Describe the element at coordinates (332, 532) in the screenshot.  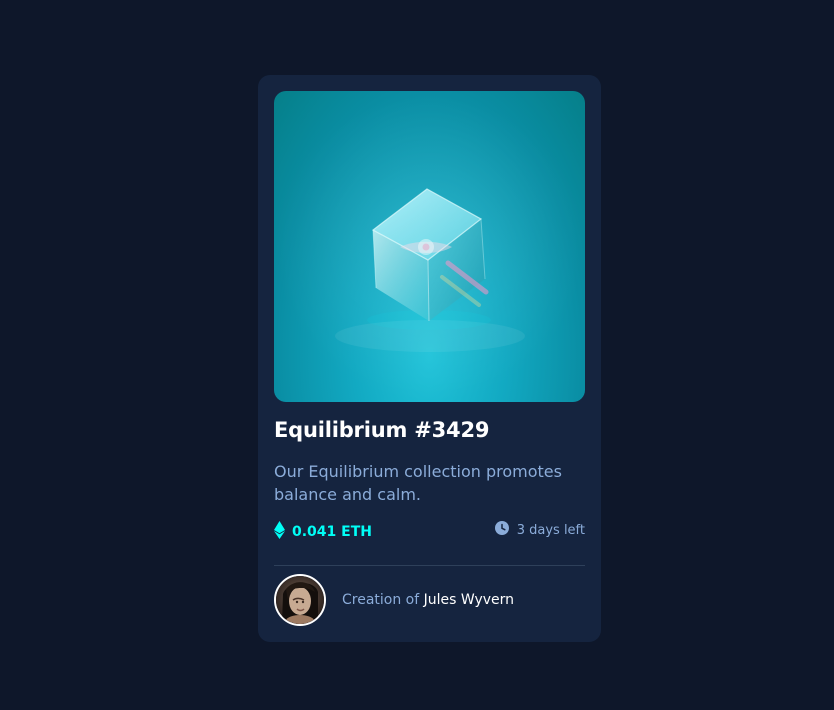
I see `price-value: 0.041 ETH` at that location.